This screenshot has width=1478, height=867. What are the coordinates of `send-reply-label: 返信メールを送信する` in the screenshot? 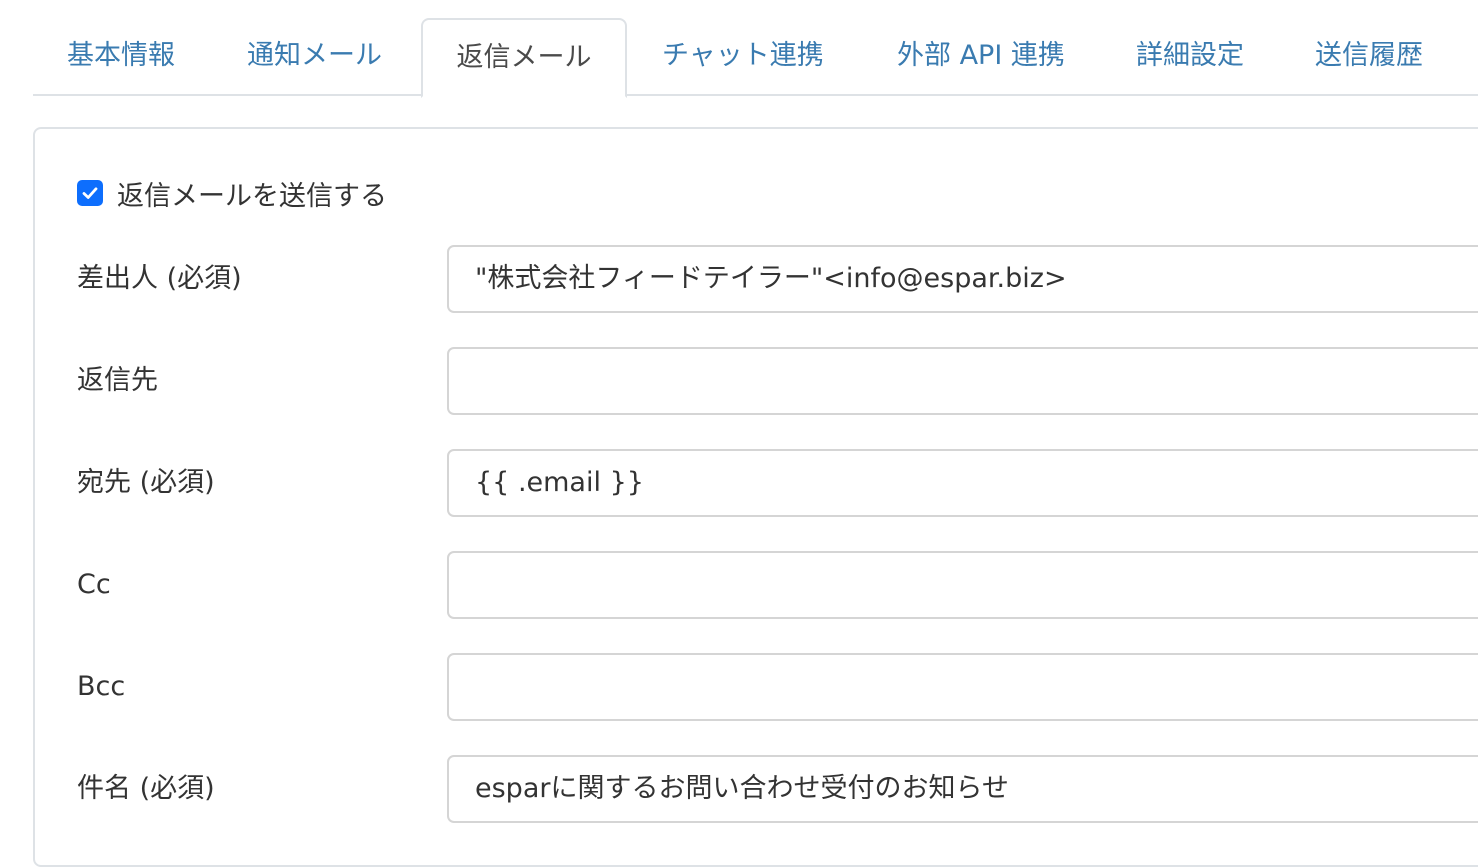 It's located at (252, 196).